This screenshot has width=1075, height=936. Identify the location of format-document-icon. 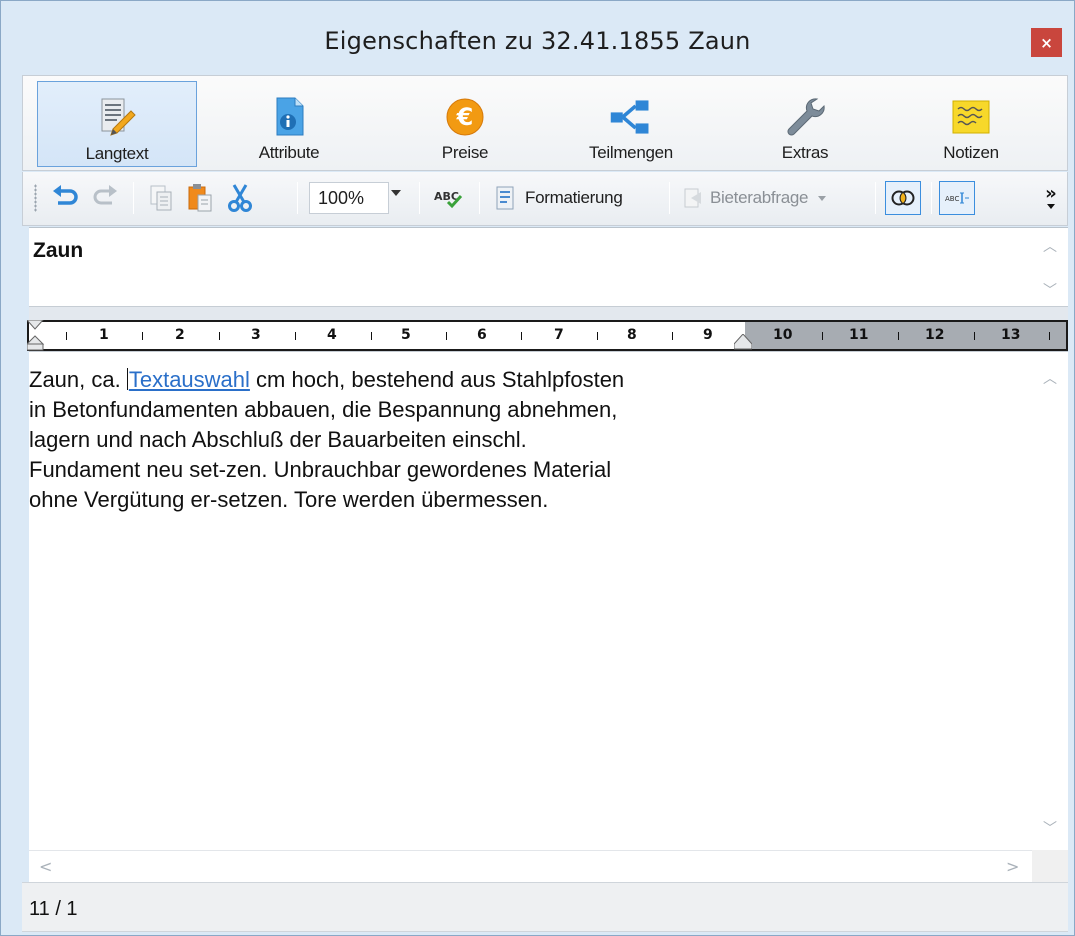
(505, 198).